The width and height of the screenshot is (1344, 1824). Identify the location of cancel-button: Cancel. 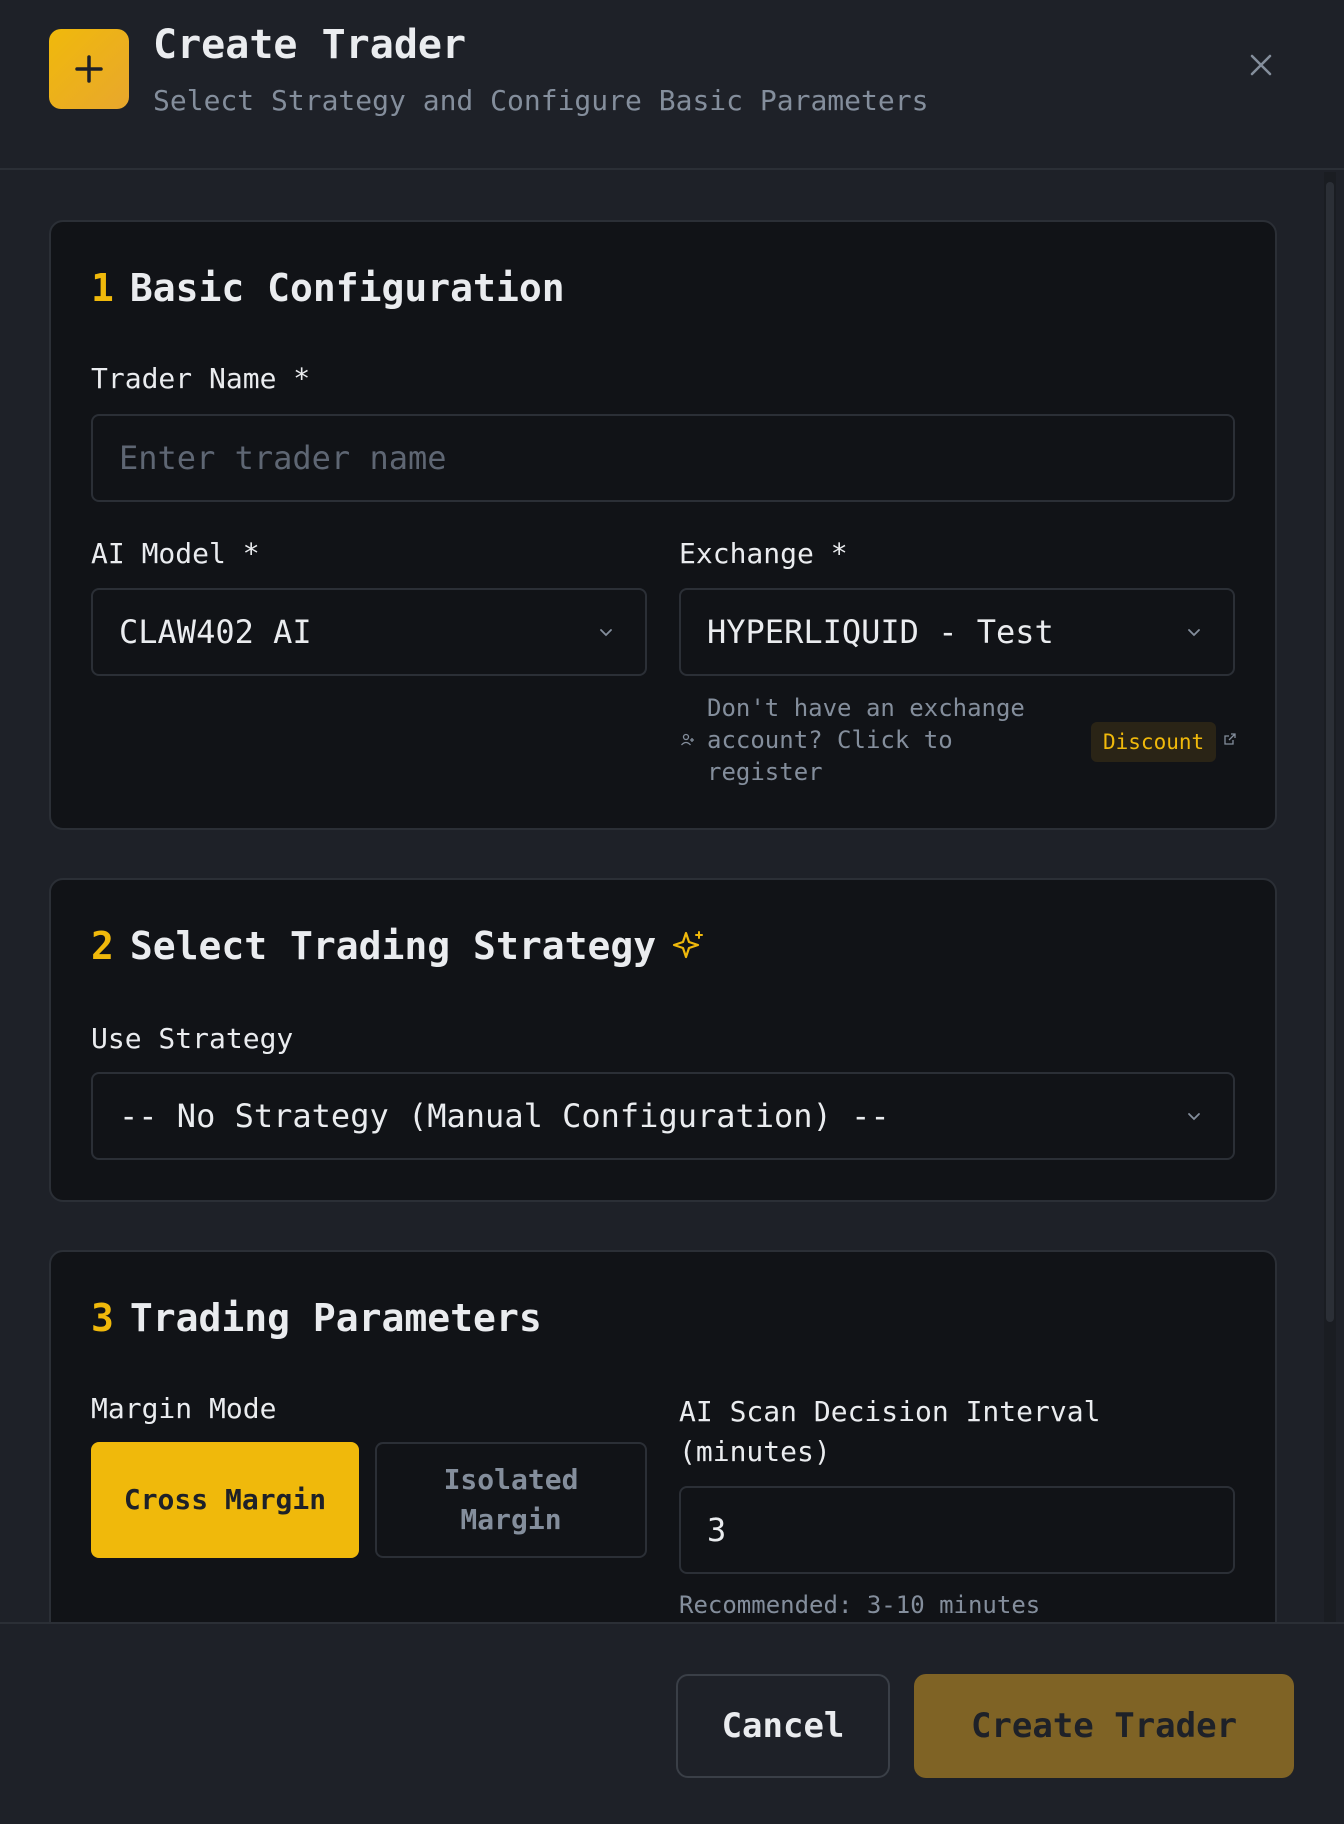
(783, 1726).